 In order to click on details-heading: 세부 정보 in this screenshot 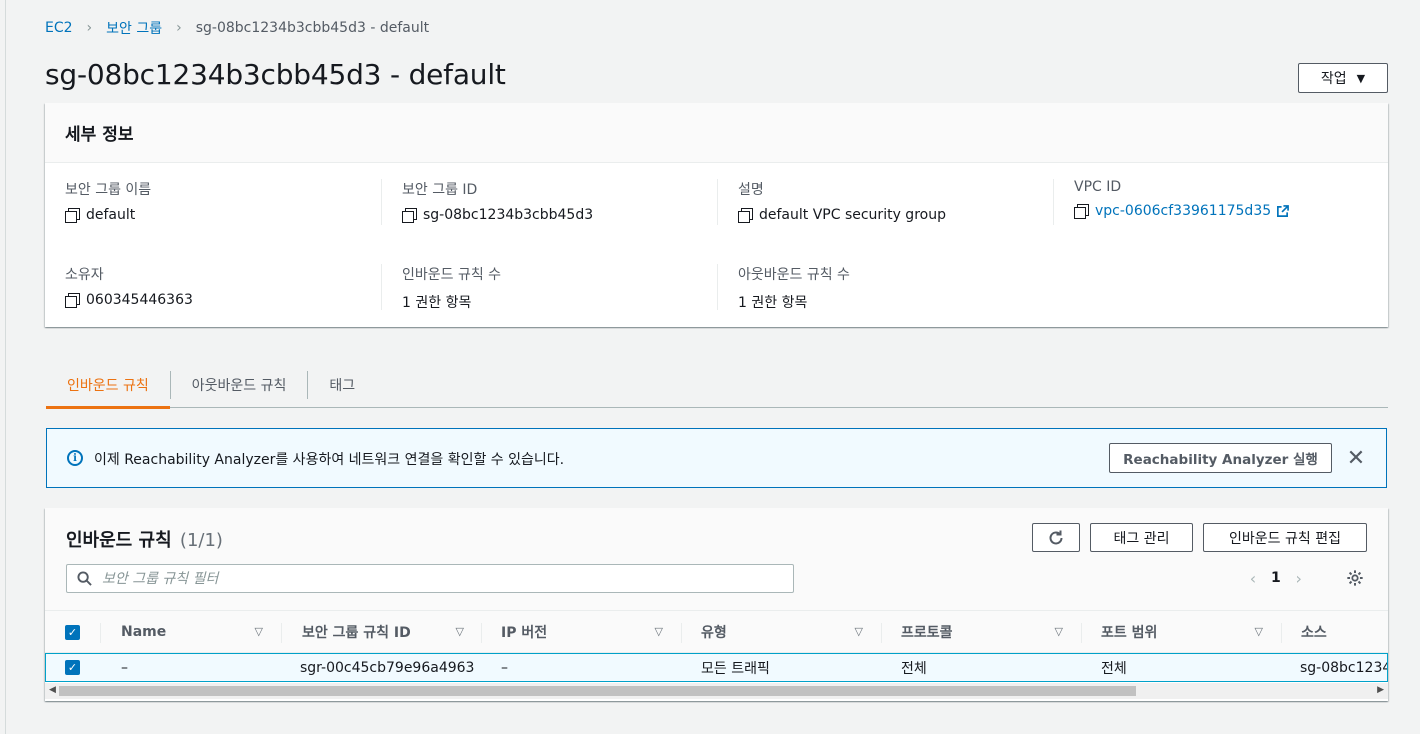, I will do `click(99, 135)`.